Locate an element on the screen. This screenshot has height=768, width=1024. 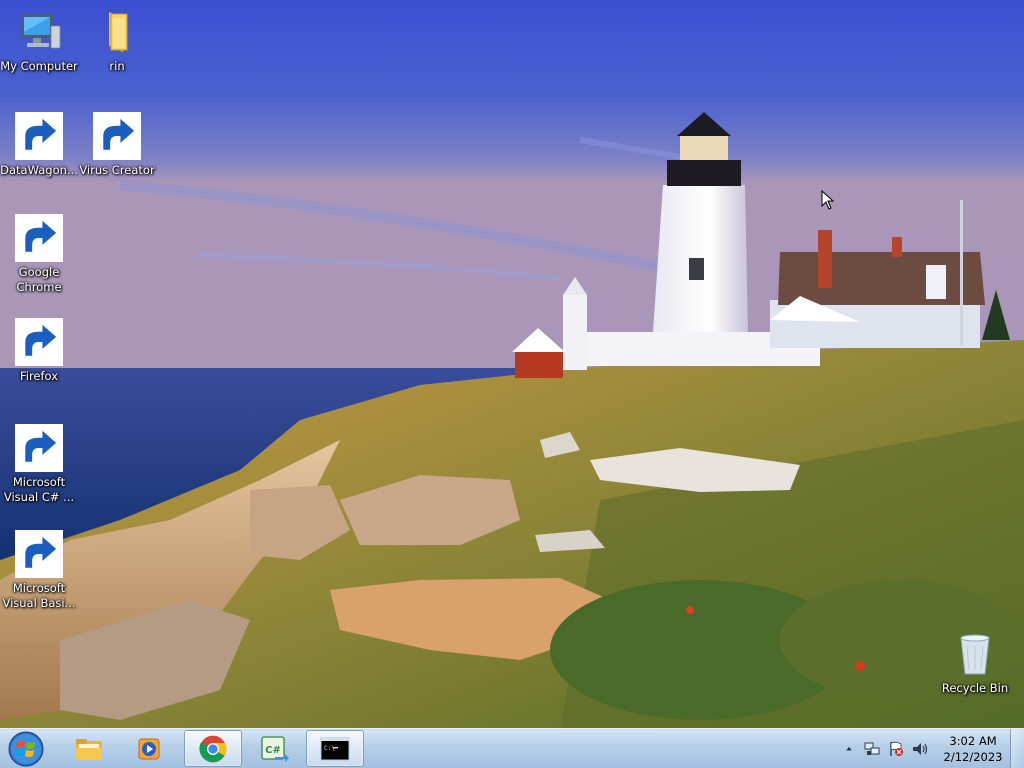
desktop-icon-label: My Computer is located at coordinates (39, 66).